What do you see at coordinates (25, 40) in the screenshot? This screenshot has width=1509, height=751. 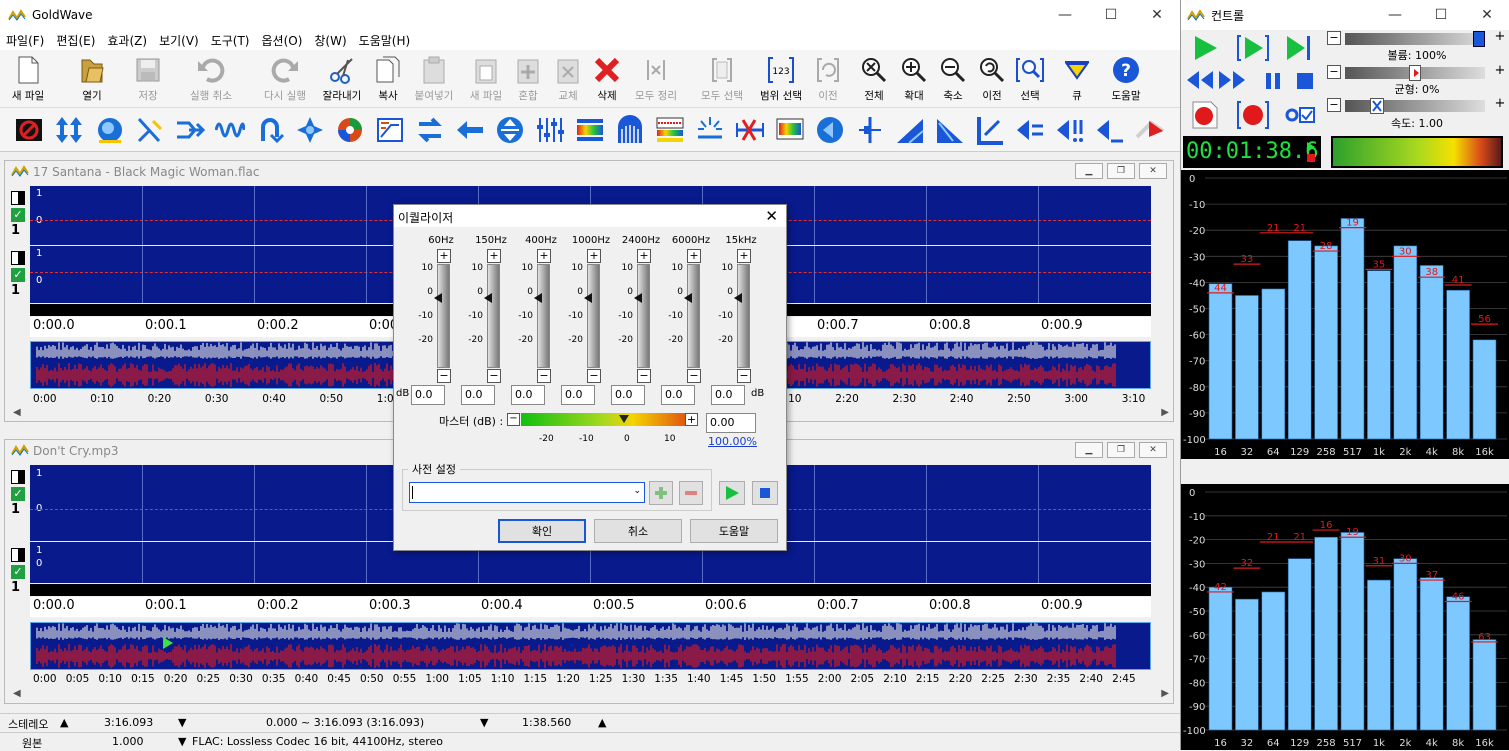 I see `menu-file: 파일(F)` at bounding box center [25, 40].